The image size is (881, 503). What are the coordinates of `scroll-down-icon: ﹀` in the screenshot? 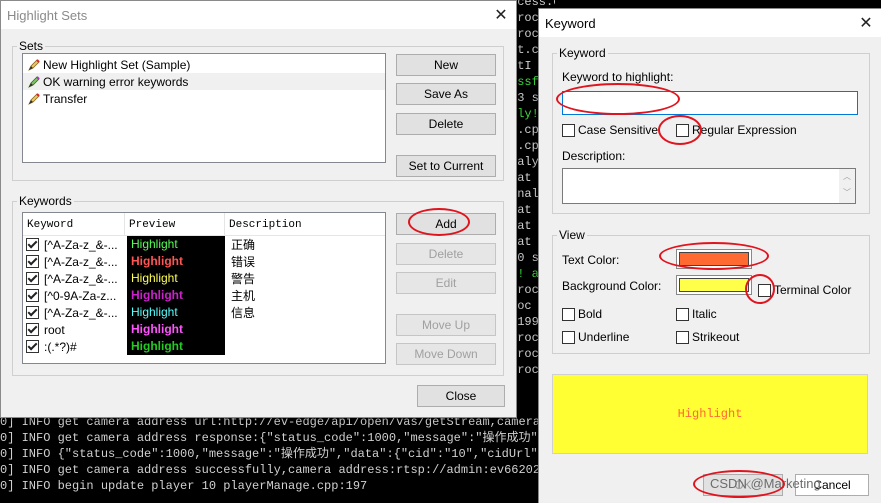 It's located at (847, 193).